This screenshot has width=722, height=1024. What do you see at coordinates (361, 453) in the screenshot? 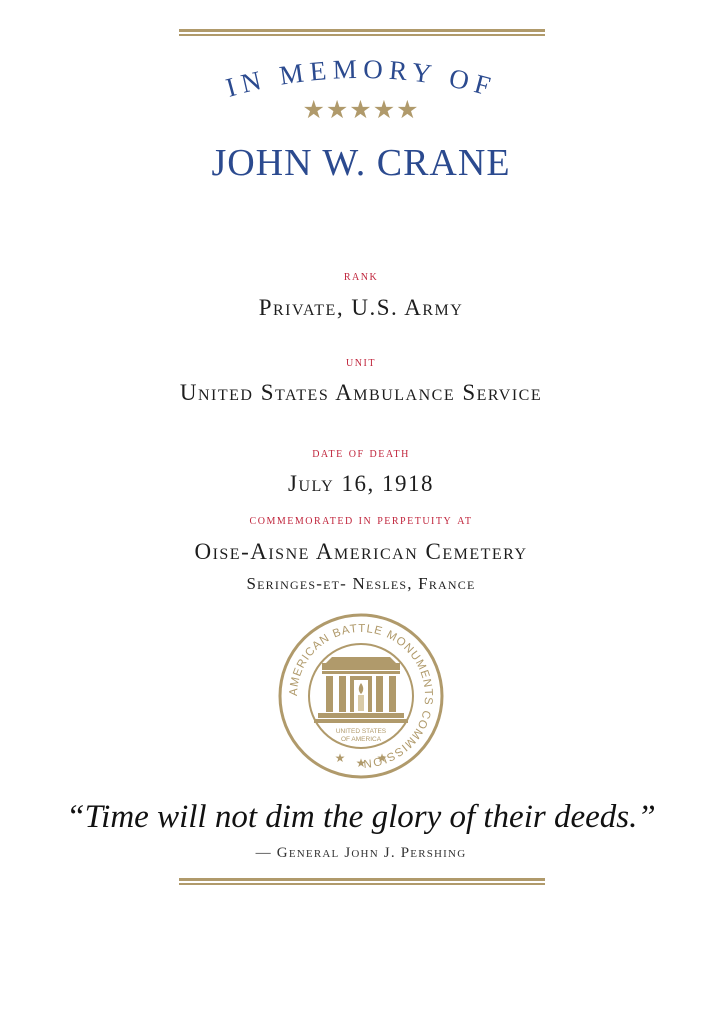
I see `date-of-death-label: DATE OF DEATH` at bounding box center [361, 453].